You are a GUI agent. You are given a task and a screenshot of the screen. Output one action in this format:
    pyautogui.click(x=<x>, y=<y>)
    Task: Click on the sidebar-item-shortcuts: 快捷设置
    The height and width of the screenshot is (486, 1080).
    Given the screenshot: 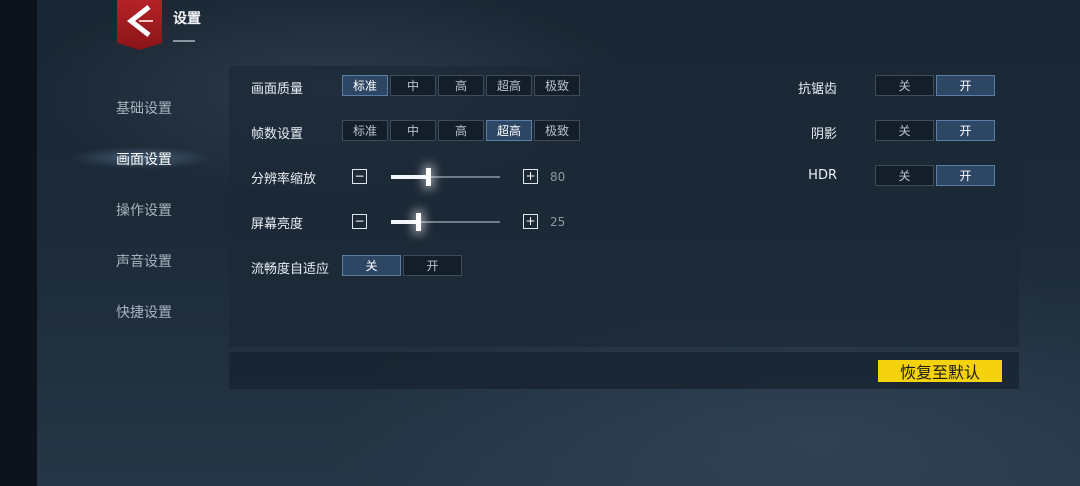 What is the action you would take?
    pyautogui.click(x=144, y=312)
    